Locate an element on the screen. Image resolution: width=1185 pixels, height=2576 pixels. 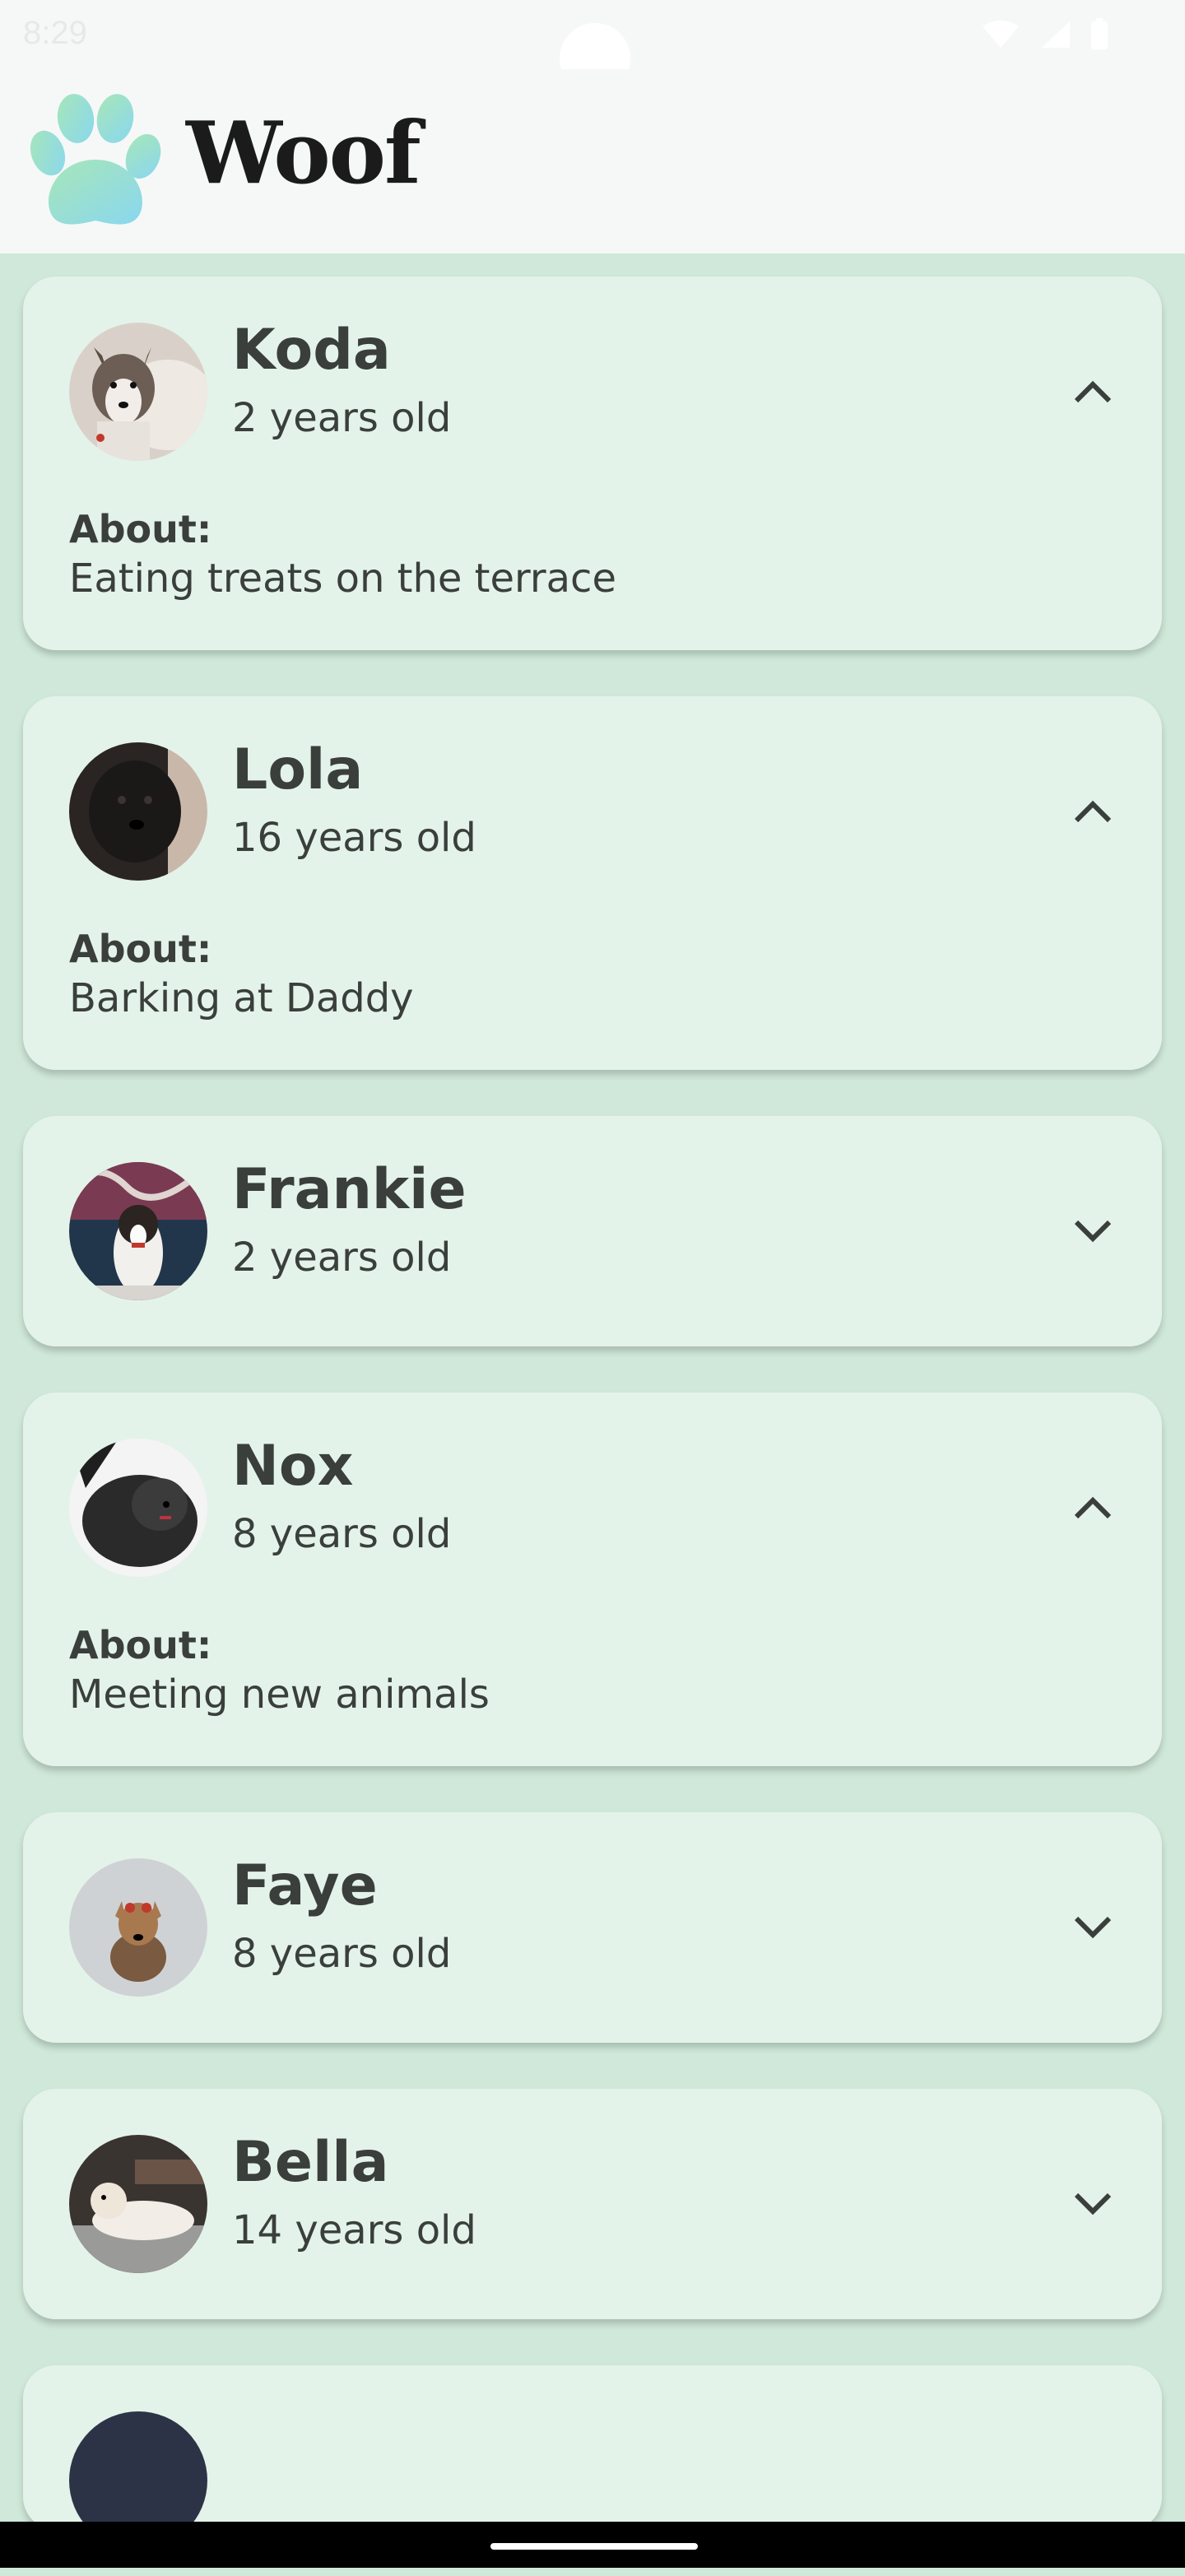
dog-name: Bella is located at coordinates (310, 2162).